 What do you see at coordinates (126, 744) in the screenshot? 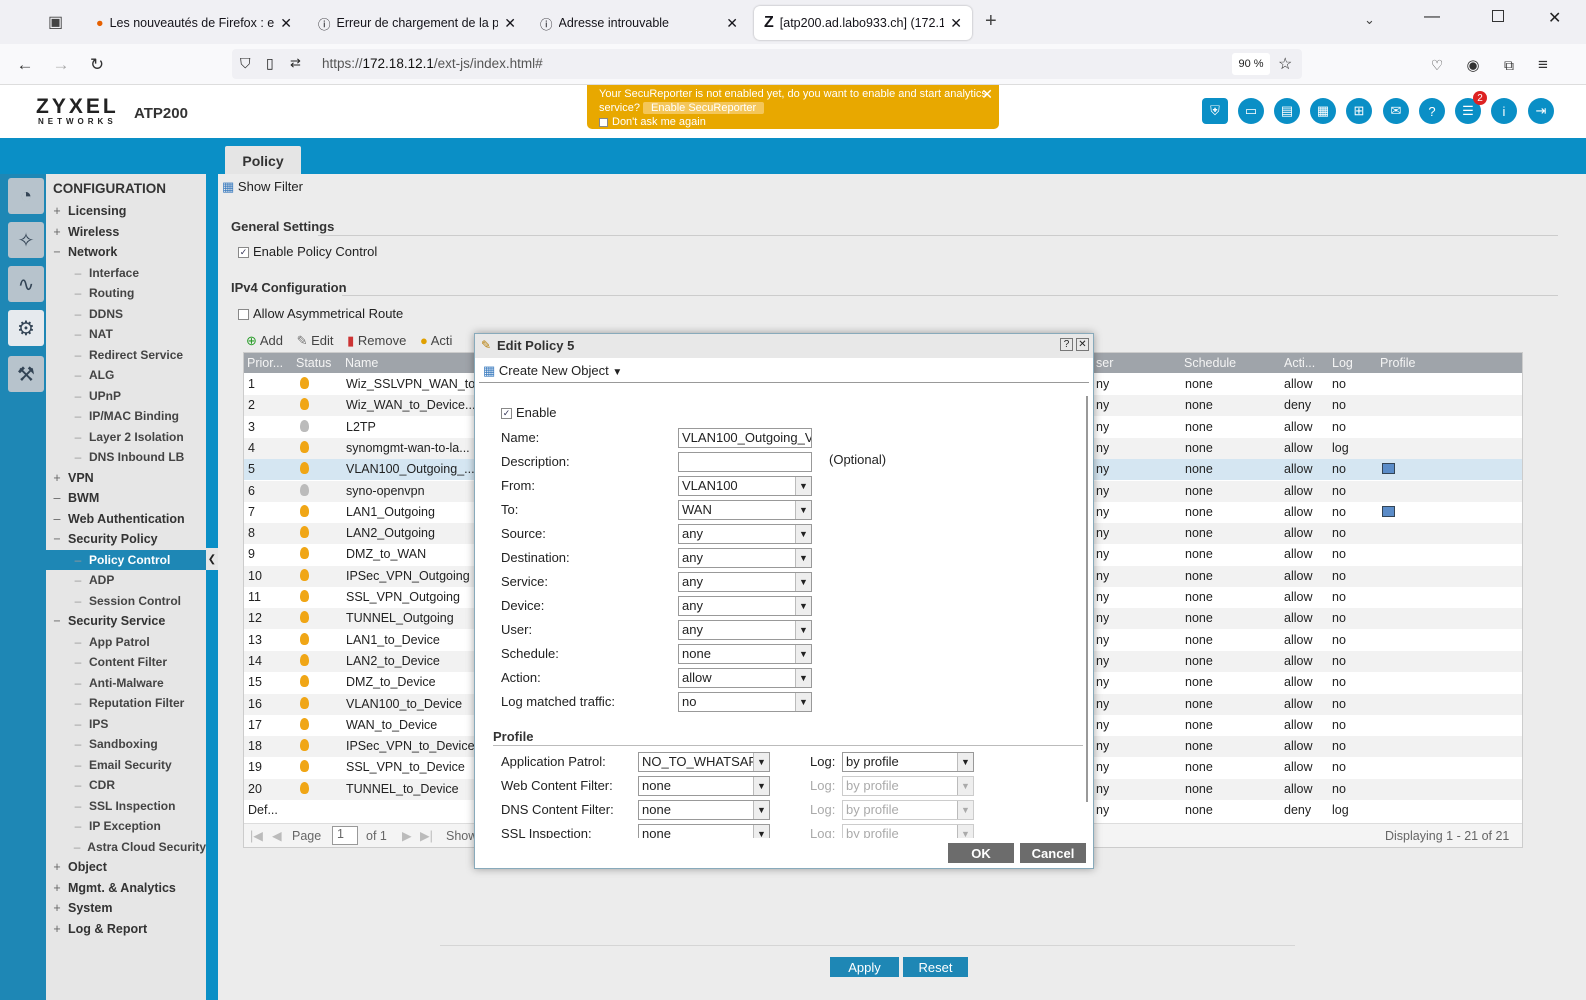
I see `sidebar-item: – Sandboxing` at bounding box center [126, 744].